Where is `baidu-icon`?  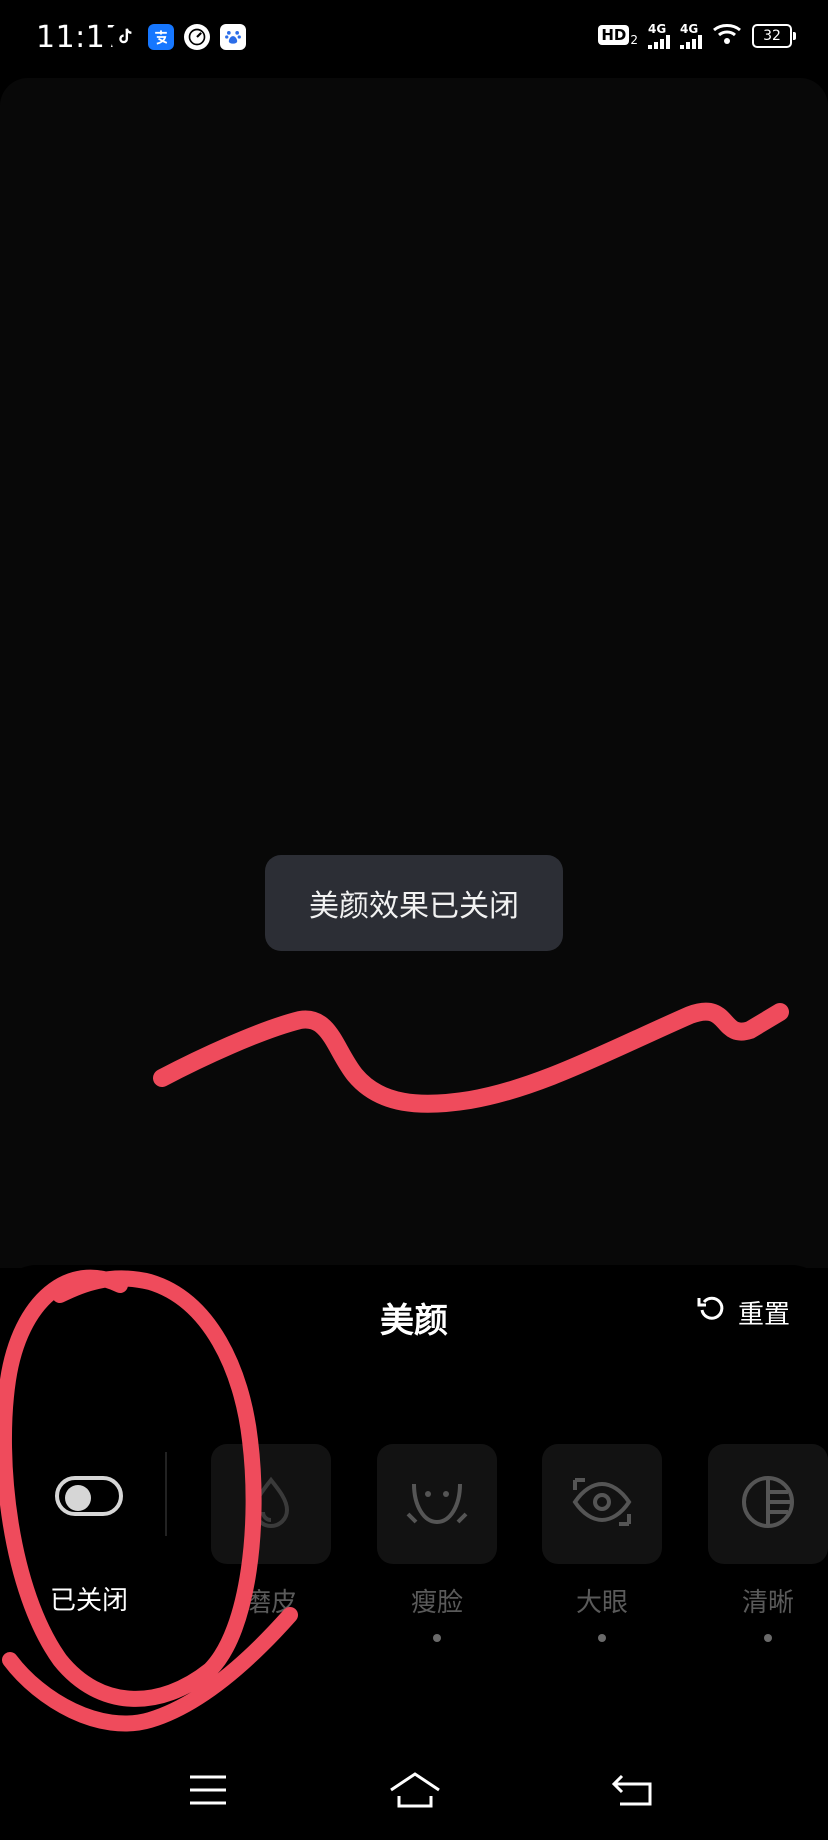
baidu-icon is located at coordinates (233, 37).